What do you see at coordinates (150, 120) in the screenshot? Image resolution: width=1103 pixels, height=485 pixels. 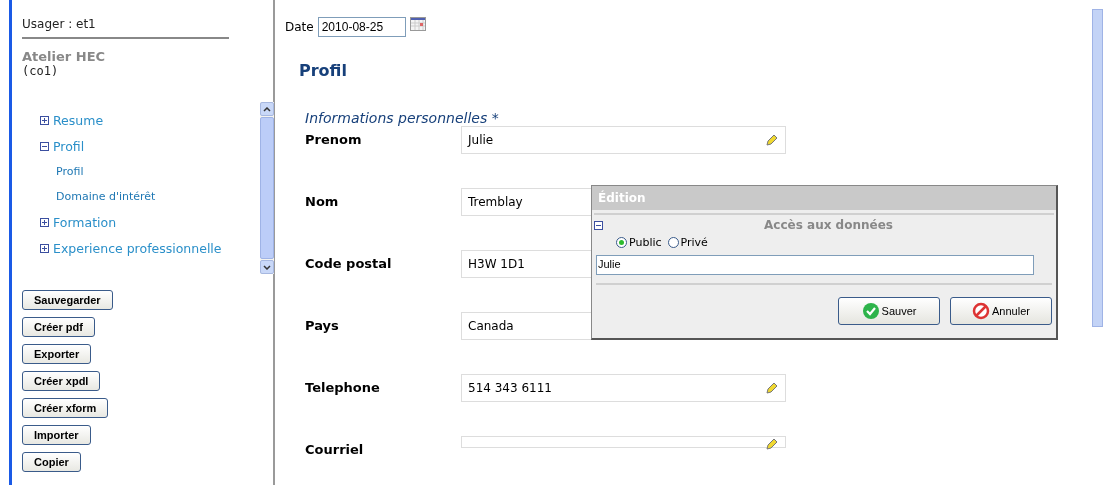 I see `nav-item: Resume` at bounding box center [150, 120].